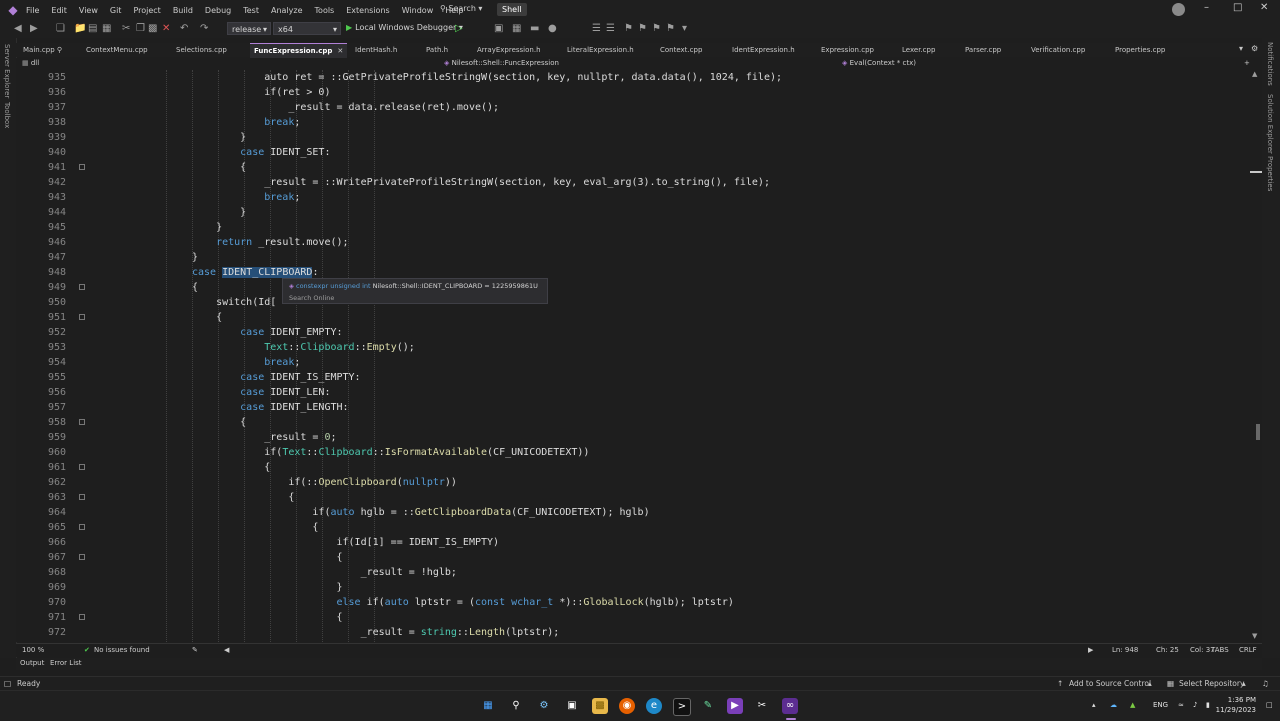  Describe the element at coordinates (600, 50) in the screenshot. I see `tab-literalexpression-h: LiteralExpression.h` at that location.